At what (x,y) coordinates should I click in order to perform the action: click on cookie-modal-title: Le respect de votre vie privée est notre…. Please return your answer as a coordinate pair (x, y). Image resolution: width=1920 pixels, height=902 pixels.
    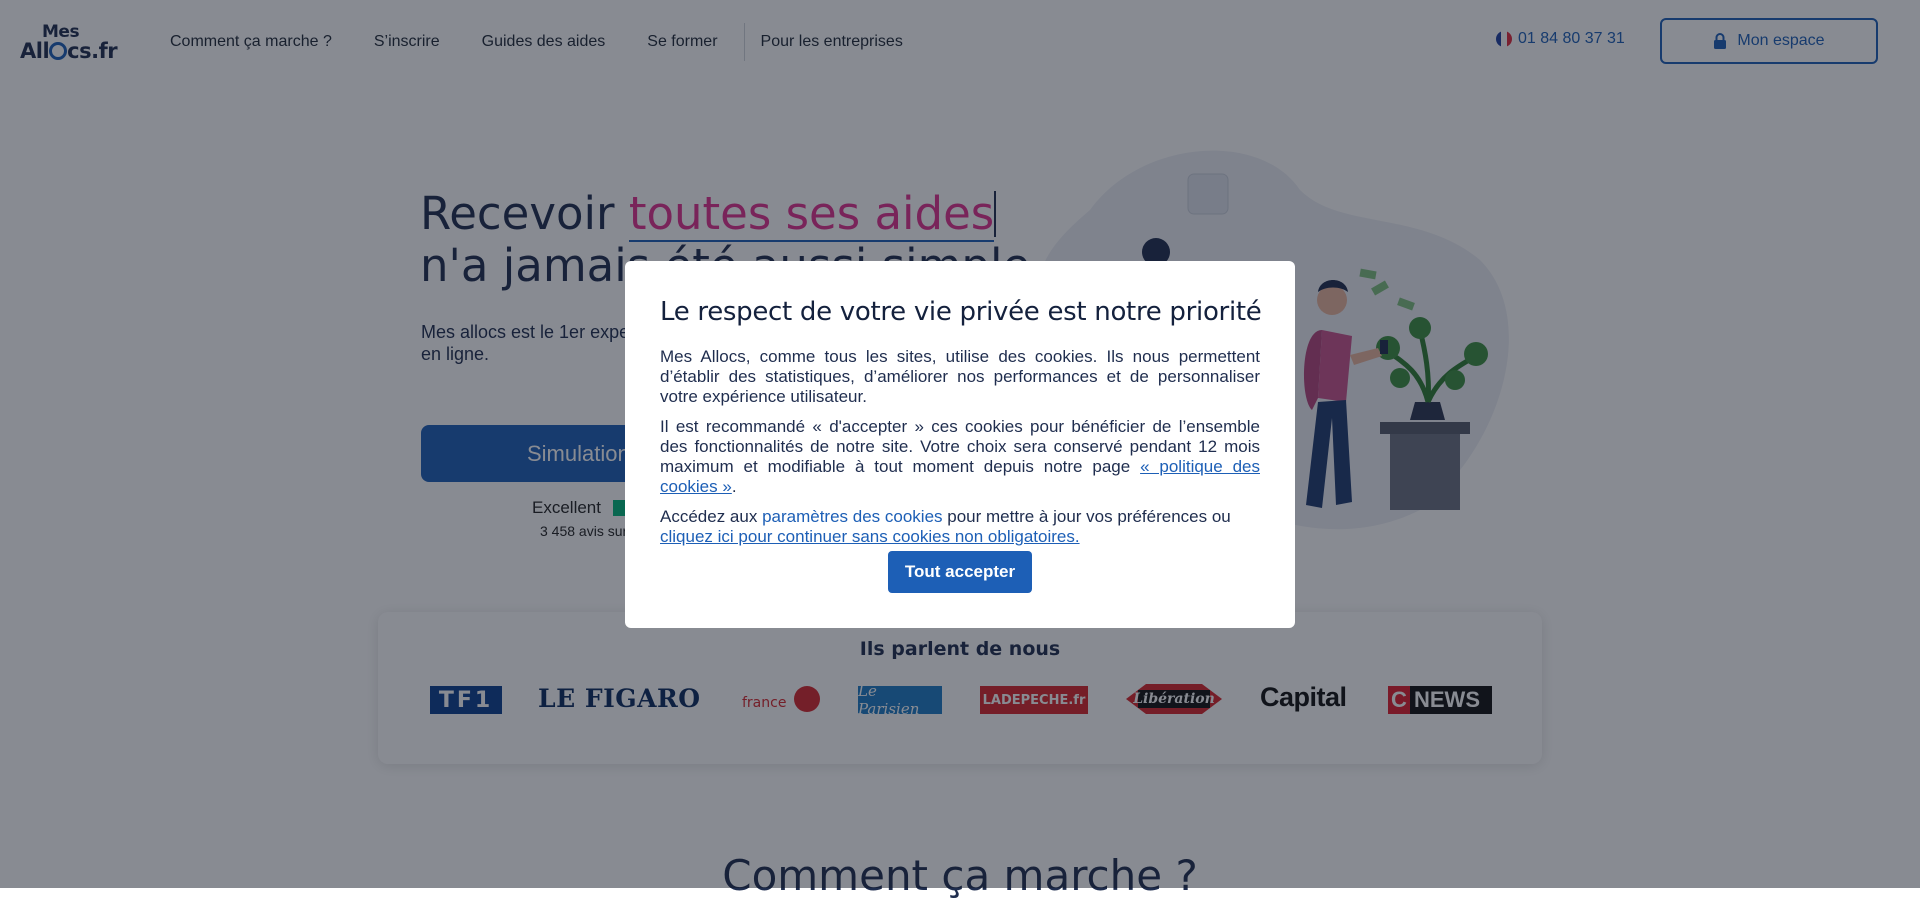
    Looking at the image, I should click on (961, 312).